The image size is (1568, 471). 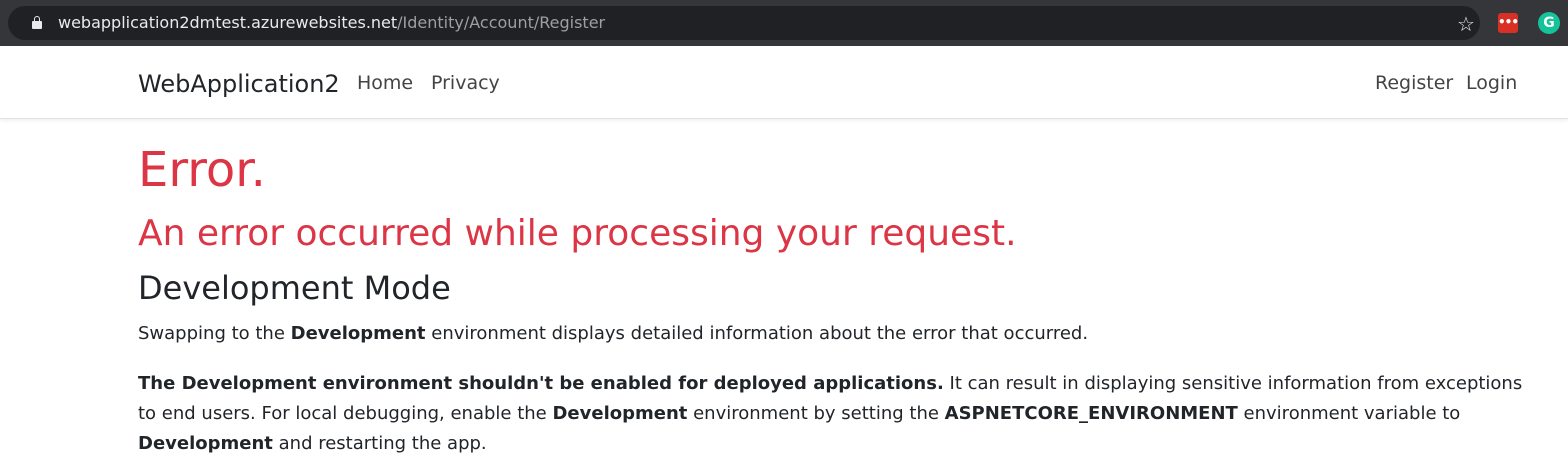 I want to click on lock-icon, so click(x=37, y=22).